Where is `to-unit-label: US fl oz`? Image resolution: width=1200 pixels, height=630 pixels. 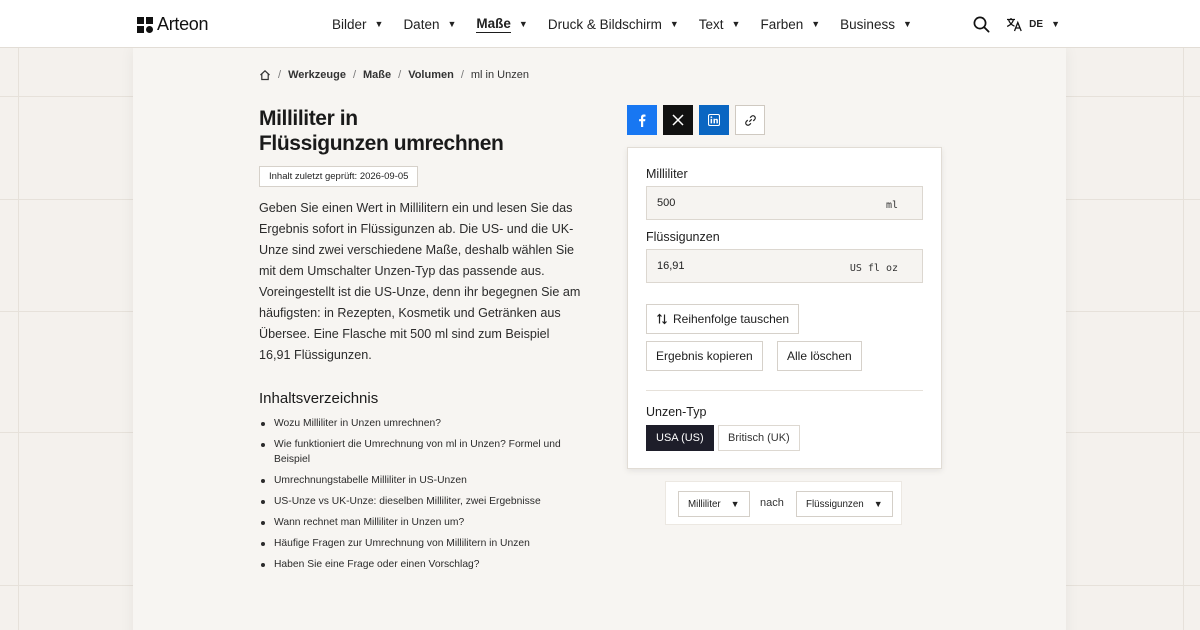
to-unit-label: US fl oz is located at coordinates (873, 268).